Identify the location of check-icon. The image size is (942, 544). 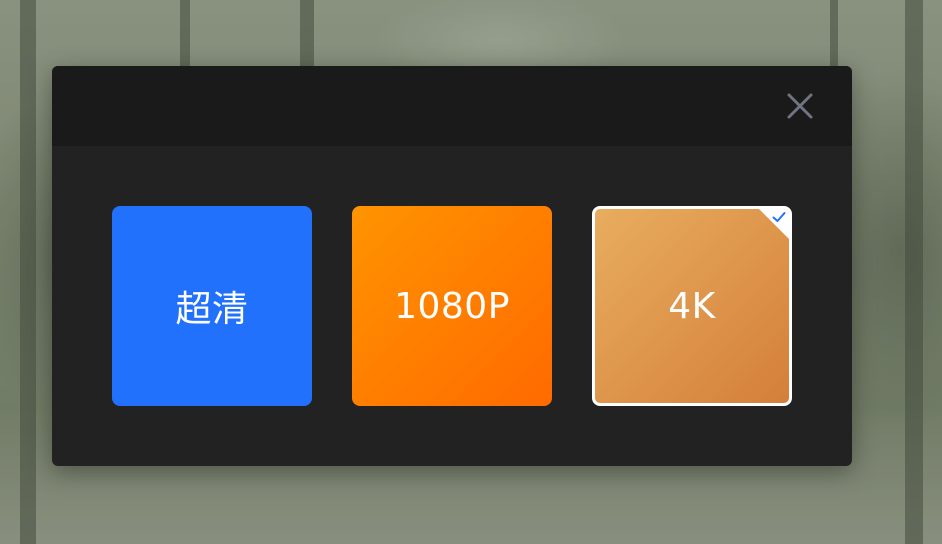
(779, 217).